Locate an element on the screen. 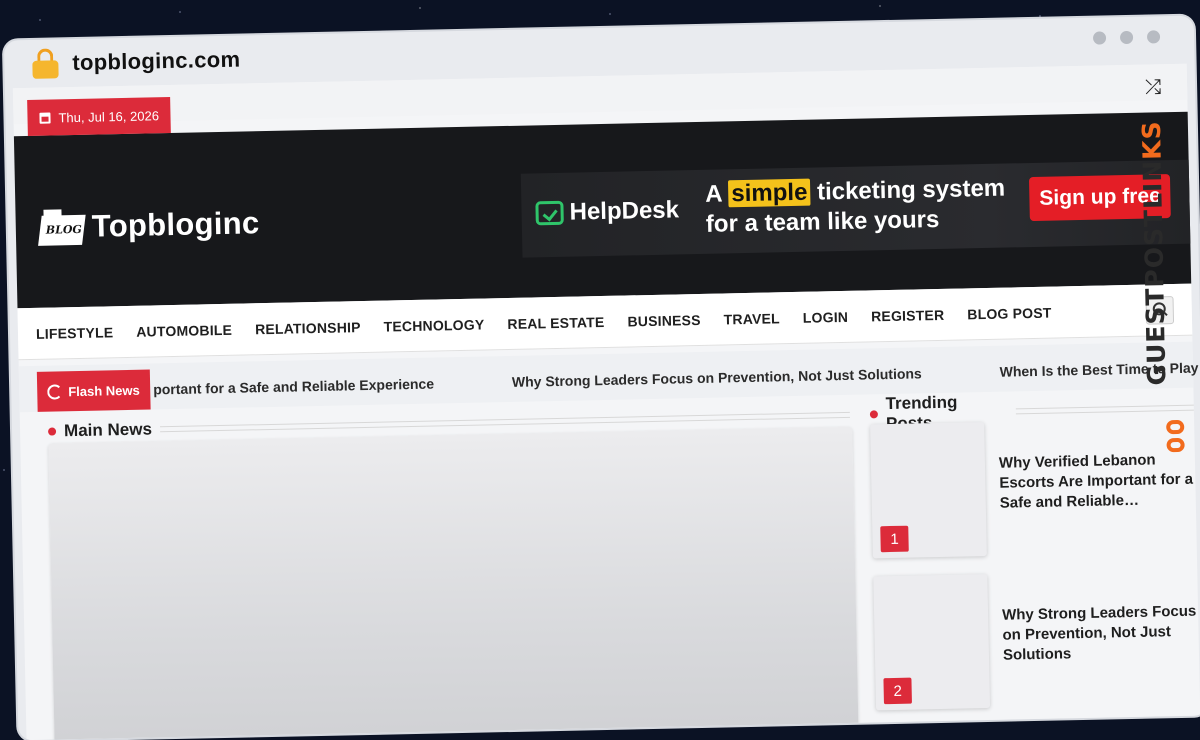 The width and height of the screenshot is (1200, 740). nav-item-blog-post: BLOG POST is located at coordinates (1009, 313).